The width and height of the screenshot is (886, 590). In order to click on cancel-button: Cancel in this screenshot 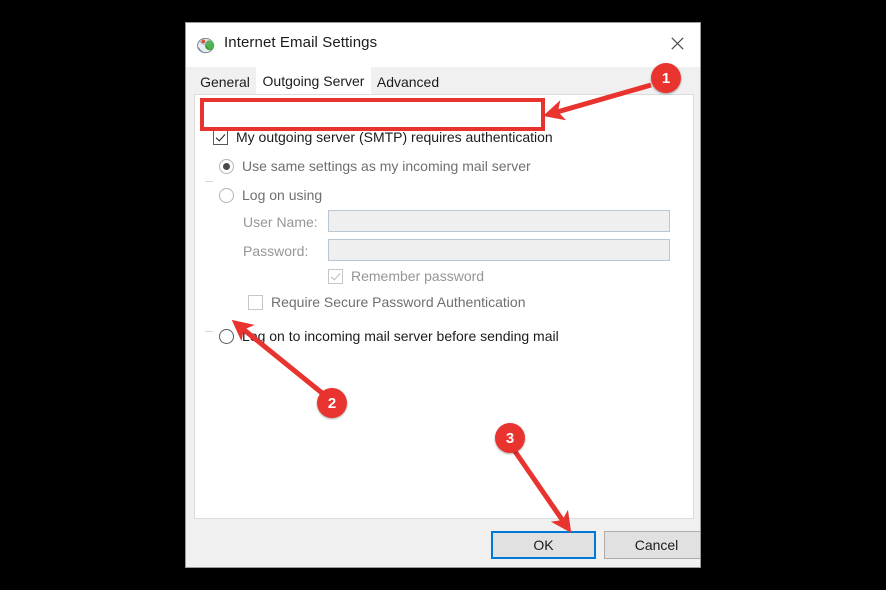, I will do `click(652, 545)`.